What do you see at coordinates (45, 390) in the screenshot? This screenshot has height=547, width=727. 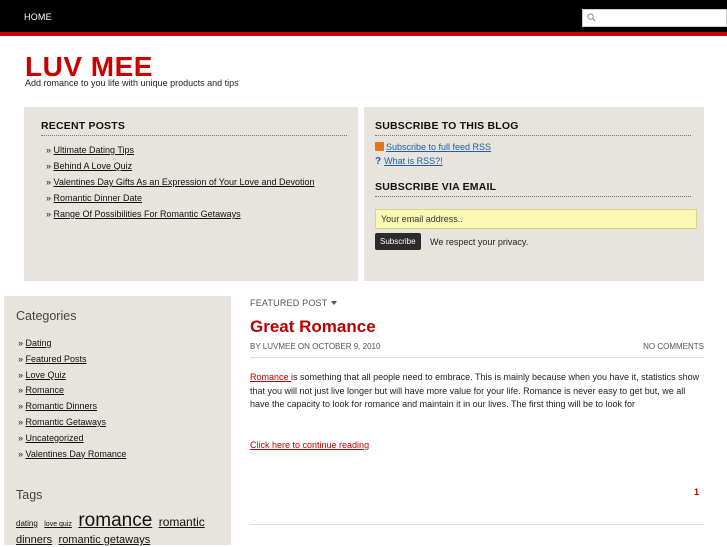 I see `category-link: Romance` at bounding box center [45, 390].